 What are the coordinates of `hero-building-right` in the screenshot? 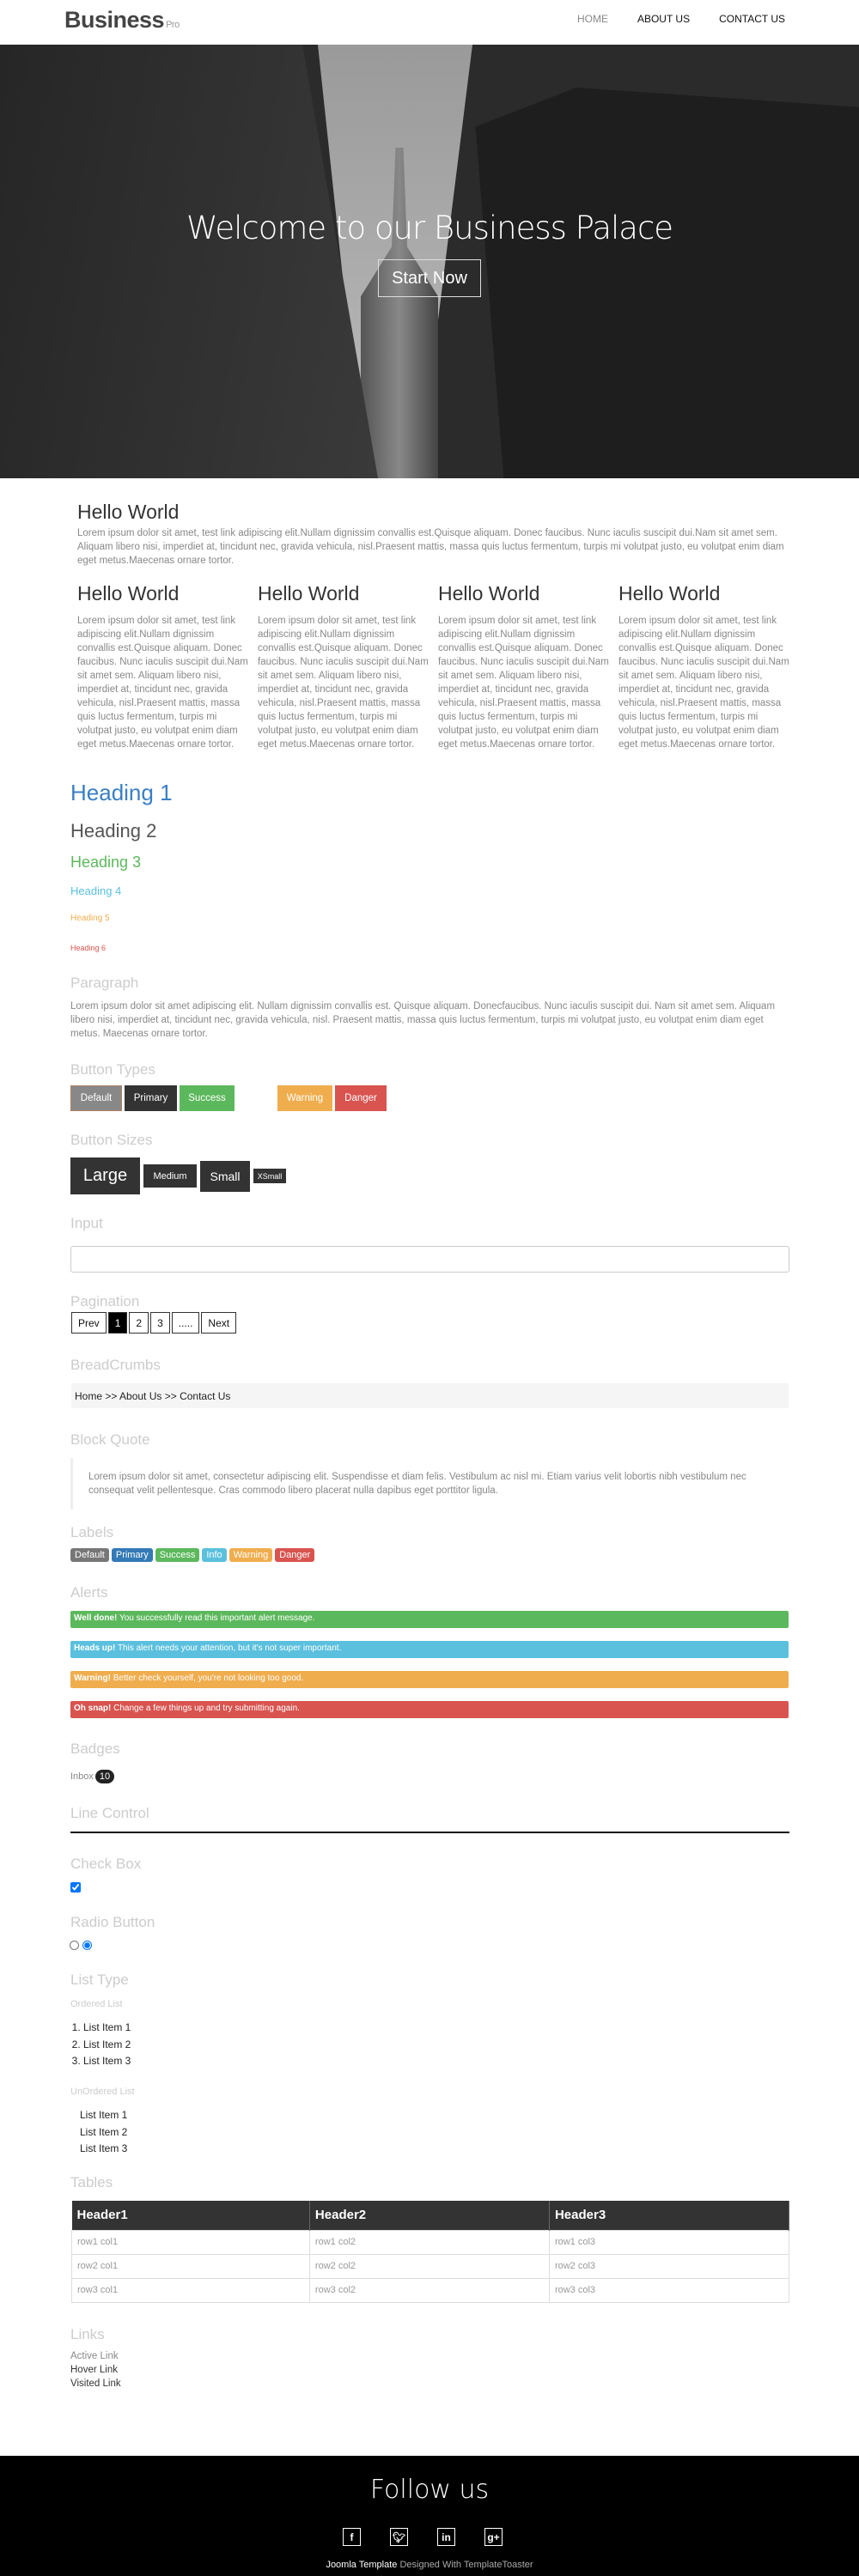 It's located at (667, 283).